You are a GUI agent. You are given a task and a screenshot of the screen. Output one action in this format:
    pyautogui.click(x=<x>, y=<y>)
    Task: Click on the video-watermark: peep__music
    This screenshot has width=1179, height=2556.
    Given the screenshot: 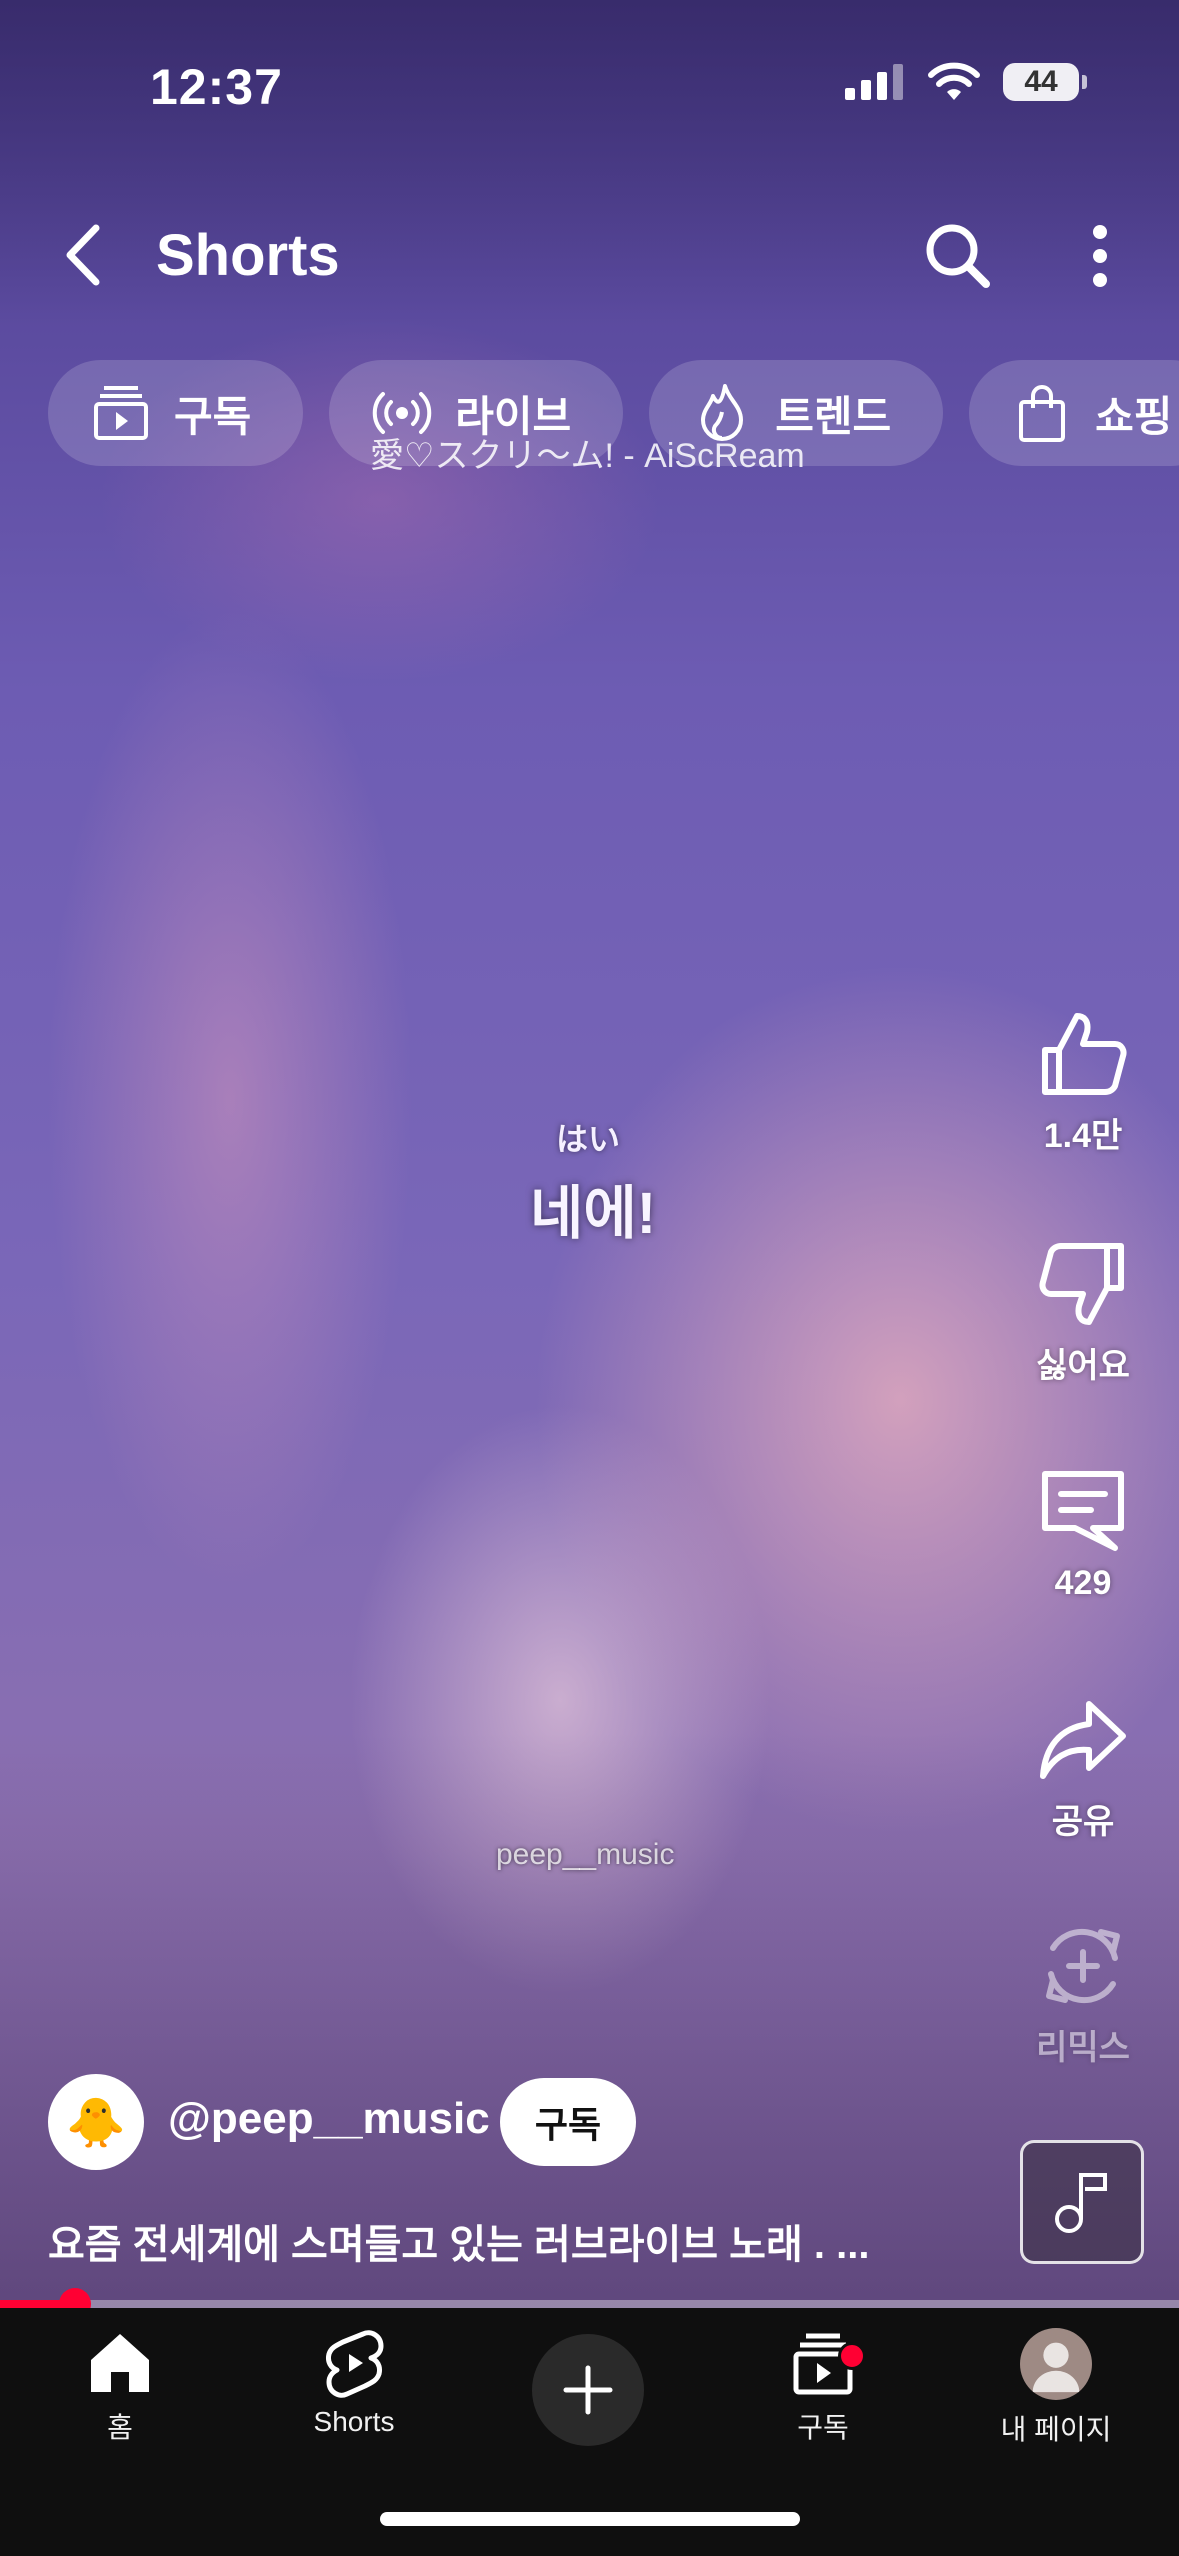 What is the action you would take?
    pyautogui.click(x=585, y=1854)
    